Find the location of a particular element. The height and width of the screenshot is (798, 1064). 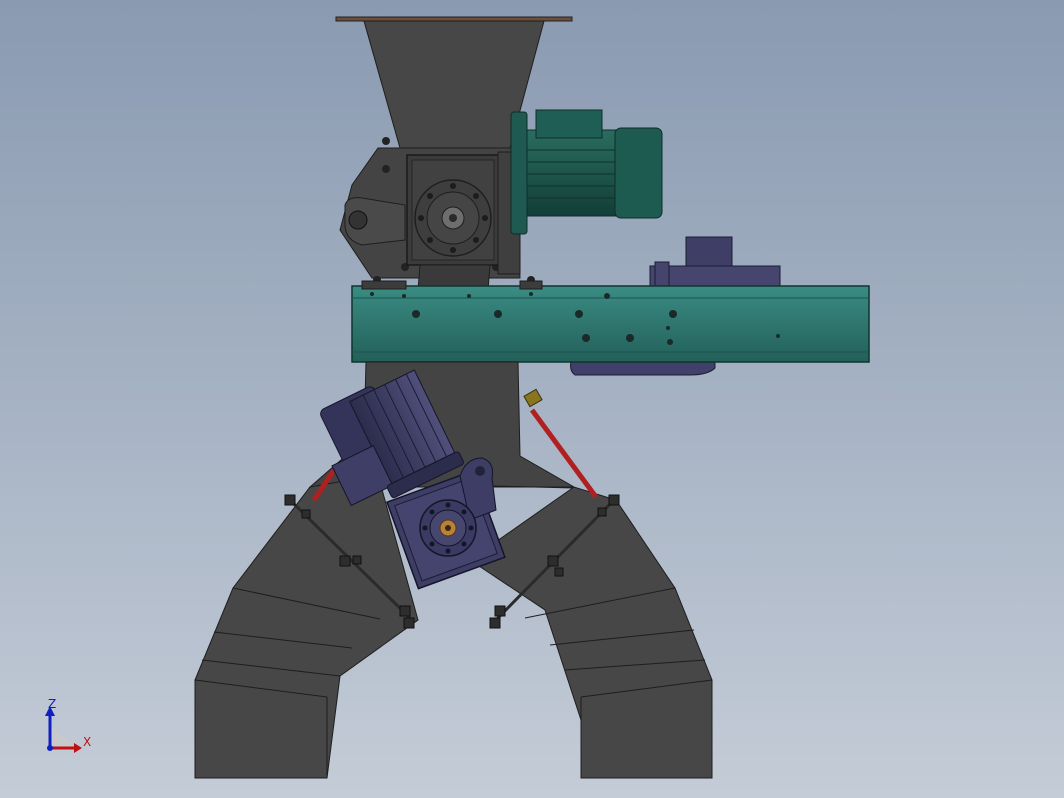

triad-origin is located at coordinates (50, 748).